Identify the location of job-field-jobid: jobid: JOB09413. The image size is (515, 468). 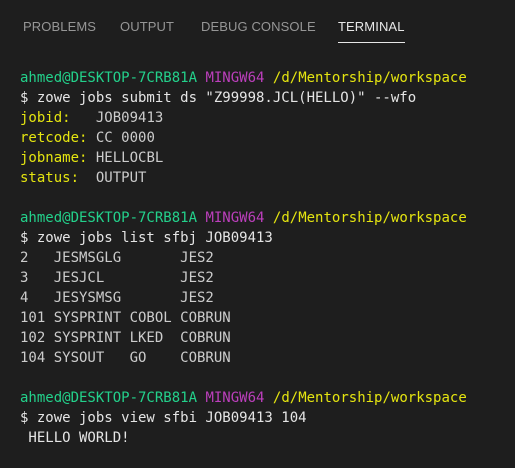
(91, 118).